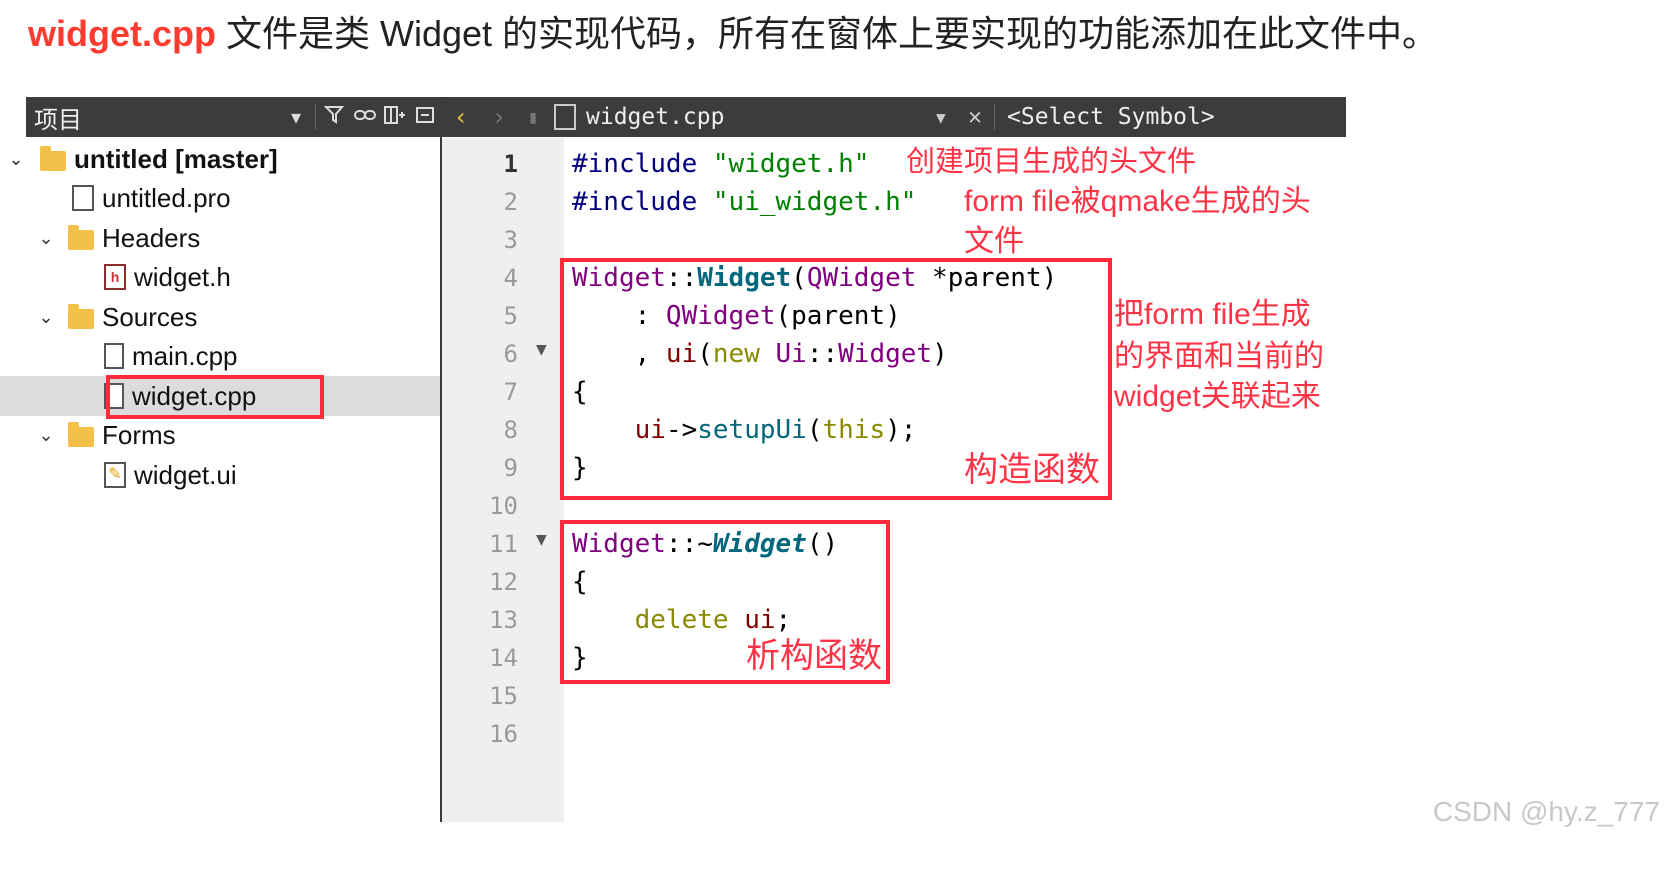 The height and width of the screenshot is (894, 1664). I want to click on link-annotation-line2: 的界面和当前的, so click(1219, 356).